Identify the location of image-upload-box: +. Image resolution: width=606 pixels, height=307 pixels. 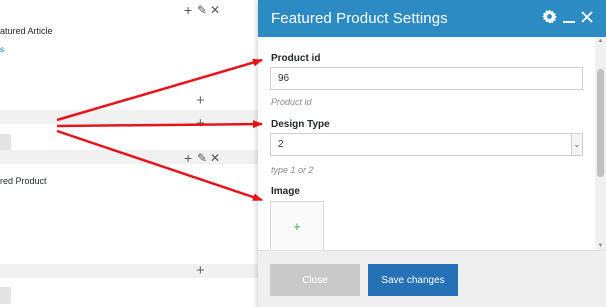
(297, 225).